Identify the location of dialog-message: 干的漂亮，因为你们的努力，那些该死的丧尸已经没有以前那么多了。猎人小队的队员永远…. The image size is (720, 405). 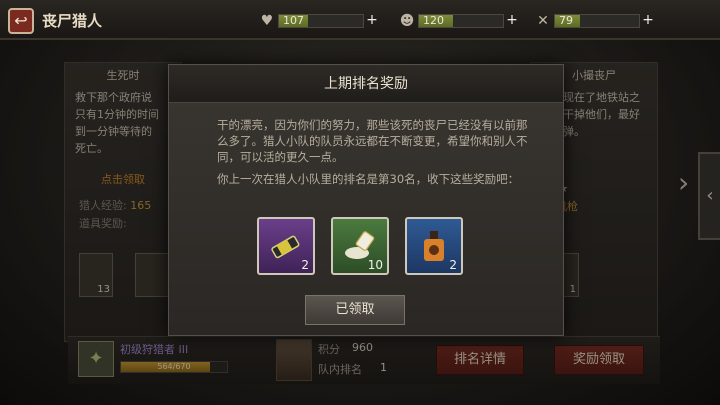
(372, 141).